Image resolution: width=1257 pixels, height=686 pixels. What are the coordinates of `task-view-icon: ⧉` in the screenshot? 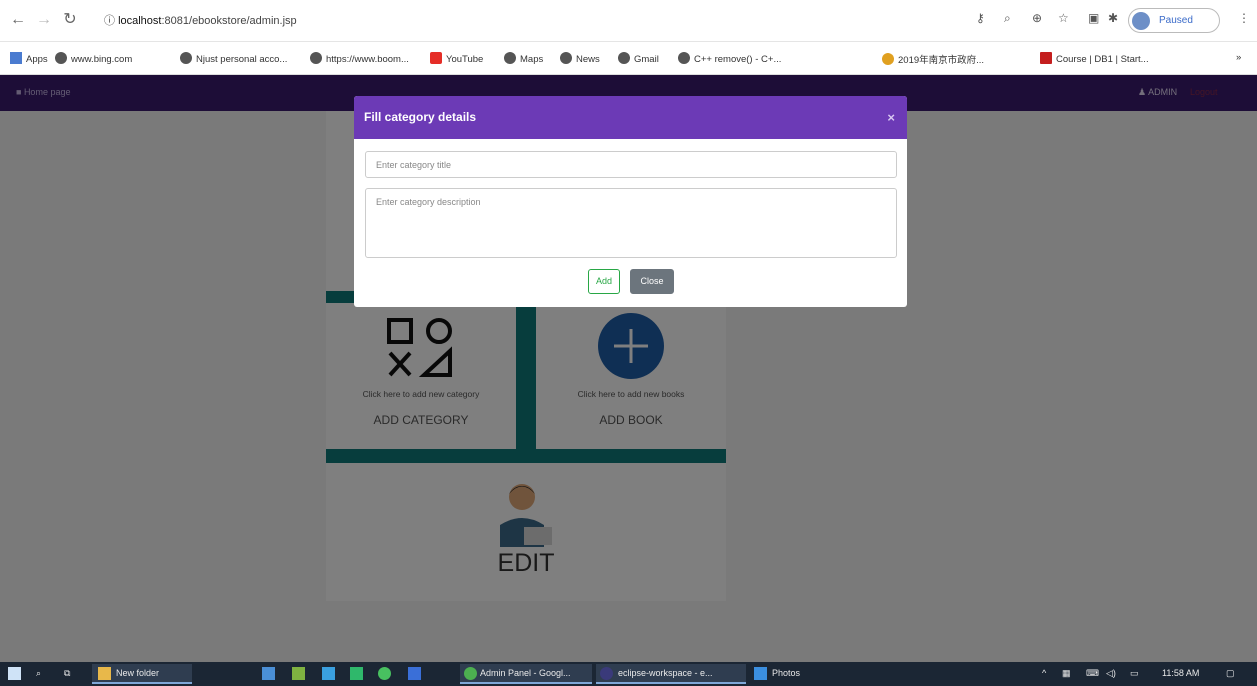 It's located at (67, 673).